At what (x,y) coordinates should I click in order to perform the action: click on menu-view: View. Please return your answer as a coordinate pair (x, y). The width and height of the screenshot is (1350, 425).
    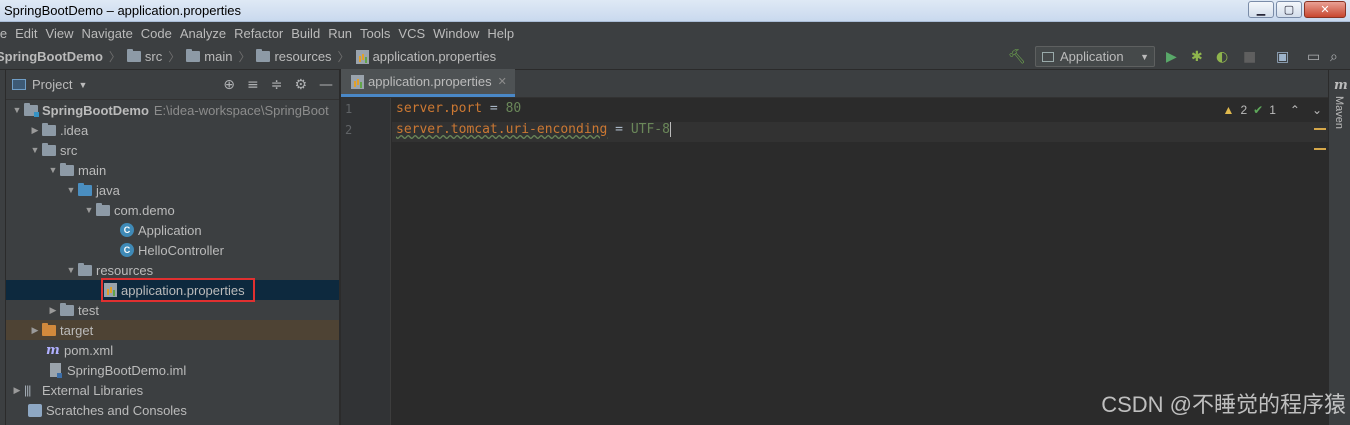
    Looking at the image, I should click on (60, 33).